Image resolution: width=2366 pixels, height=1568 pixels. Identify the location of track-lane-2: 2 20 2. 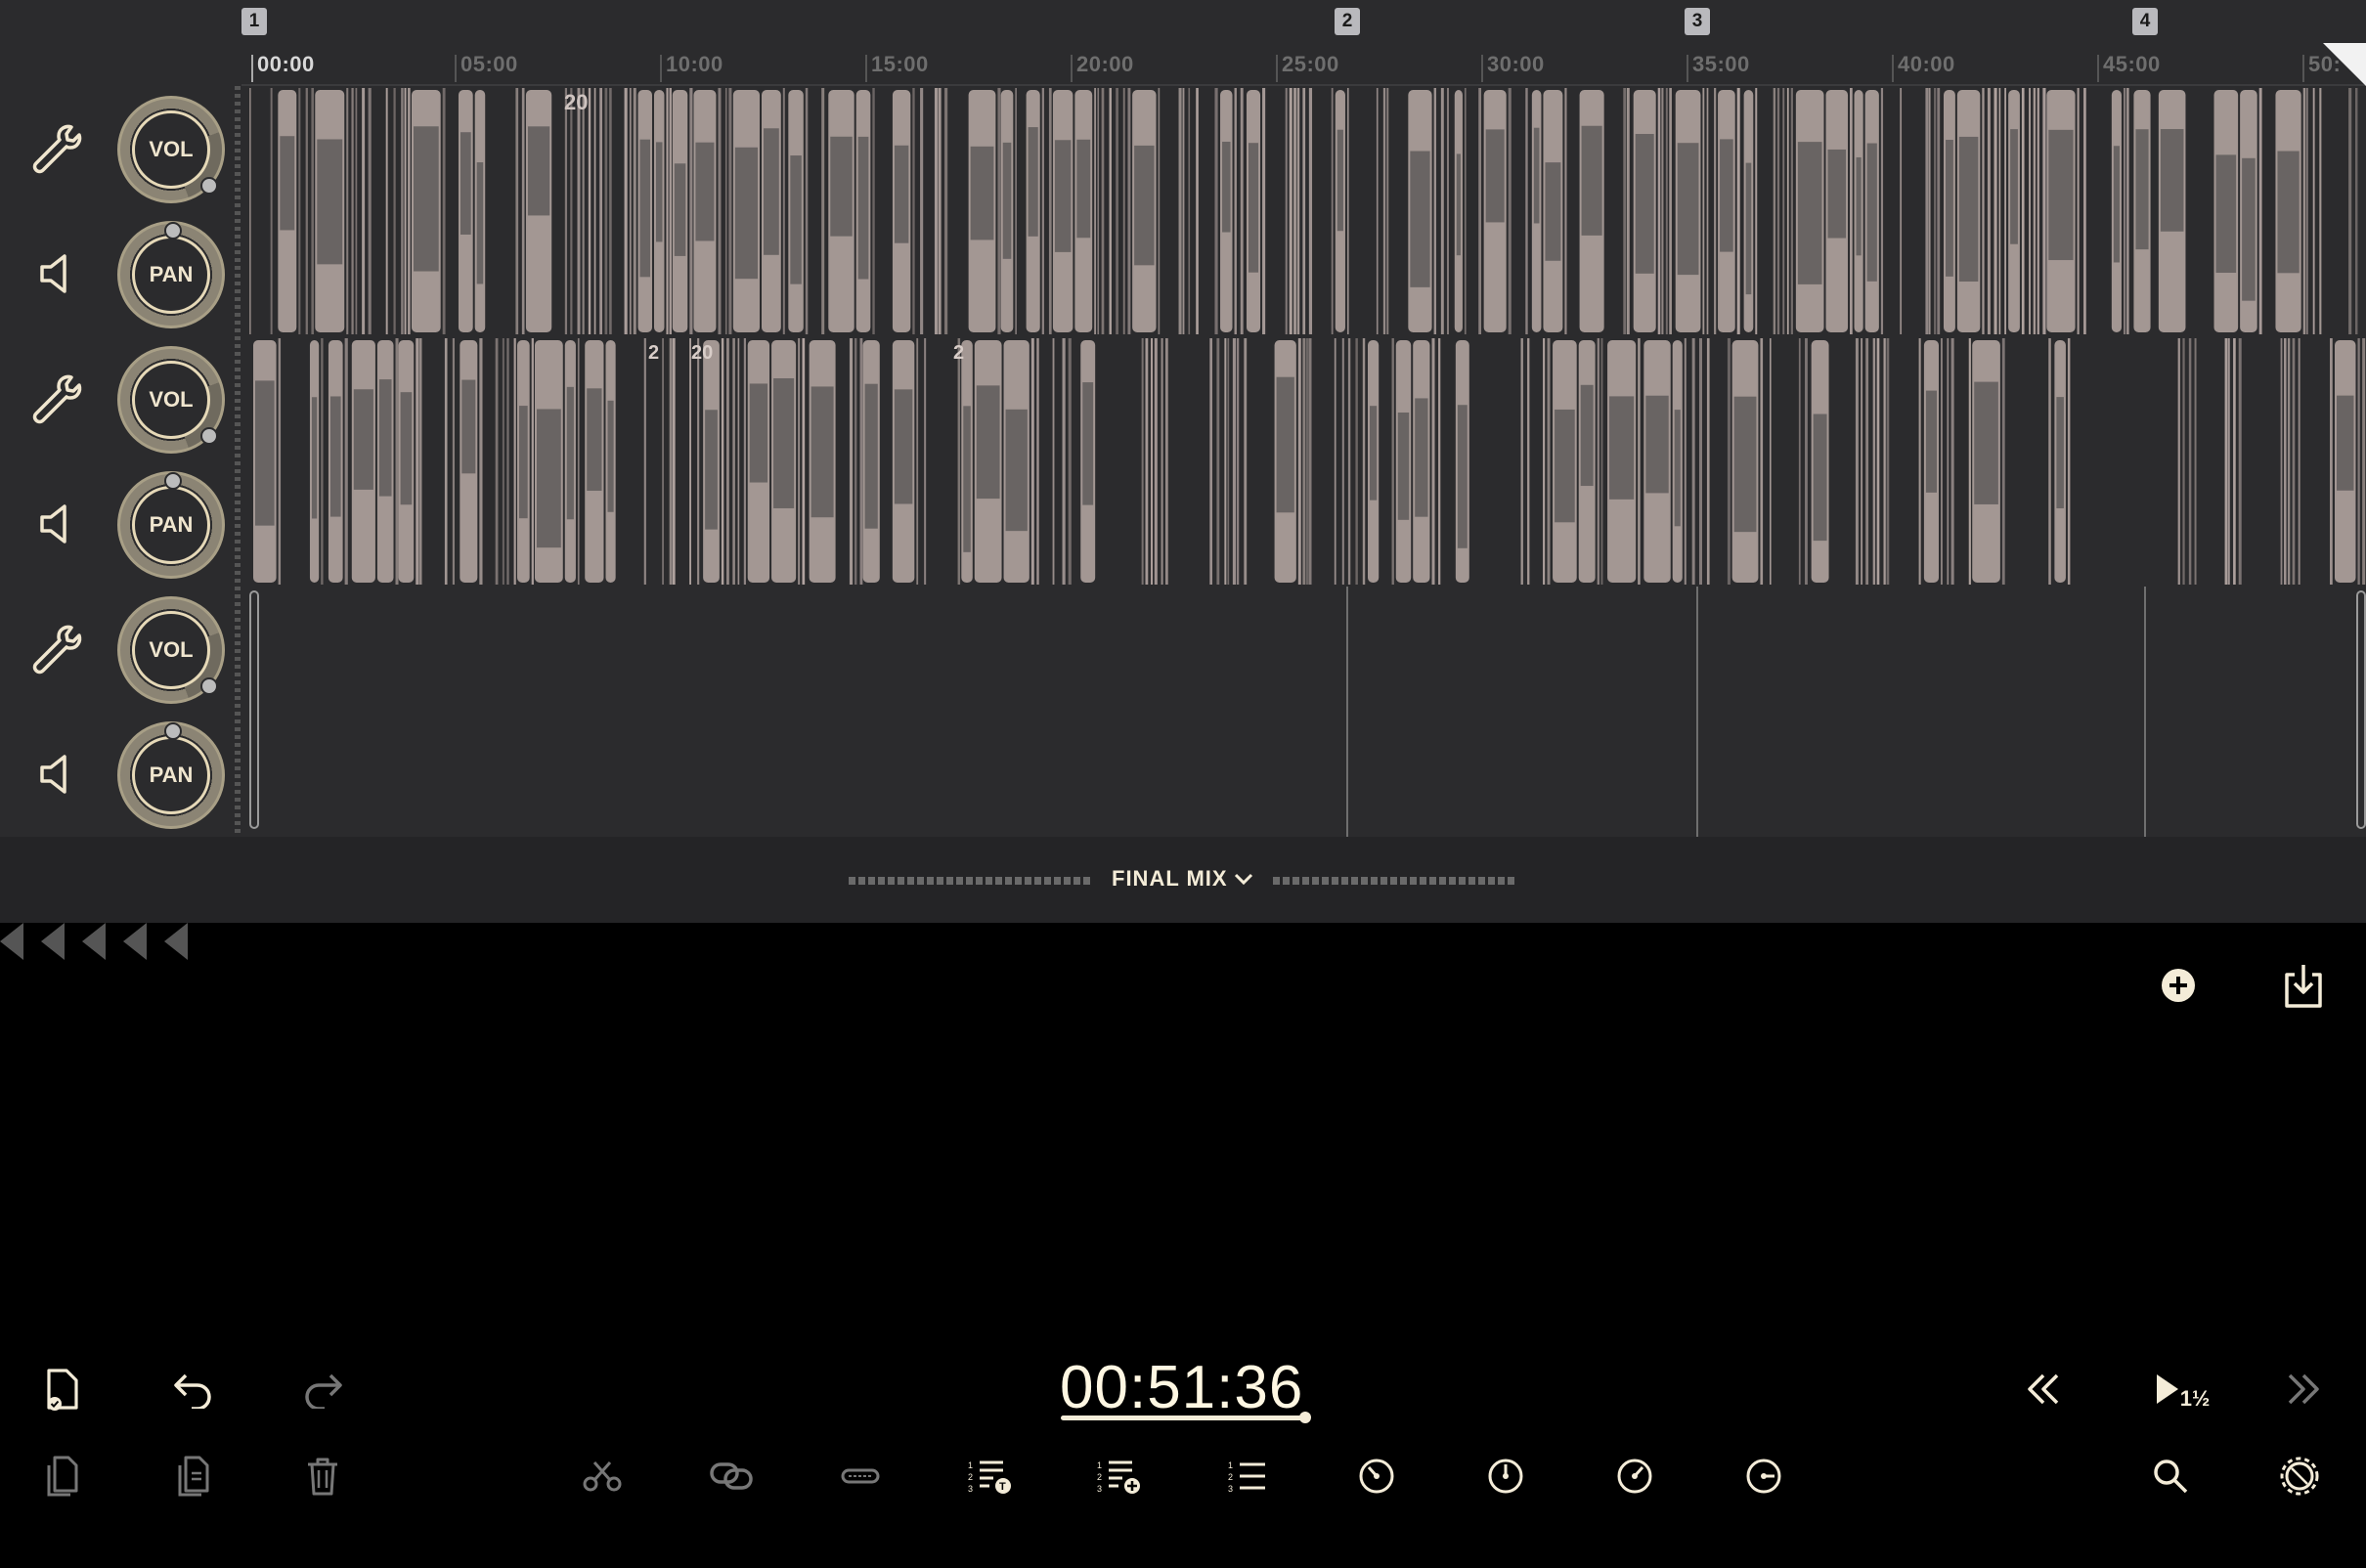
(1300, 462).